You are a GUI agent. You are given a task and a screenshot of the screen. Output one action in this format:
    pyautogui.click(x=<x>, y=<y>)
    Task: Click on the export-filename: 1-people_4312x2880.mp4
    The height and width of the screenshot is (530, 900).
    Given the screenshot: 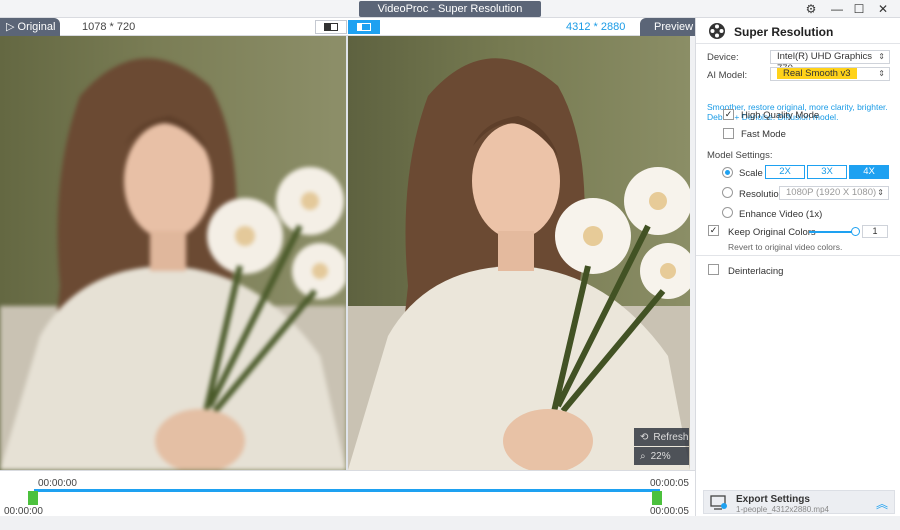 What is the action you would take?
    pyautogui.click(x=782, y=509)
    